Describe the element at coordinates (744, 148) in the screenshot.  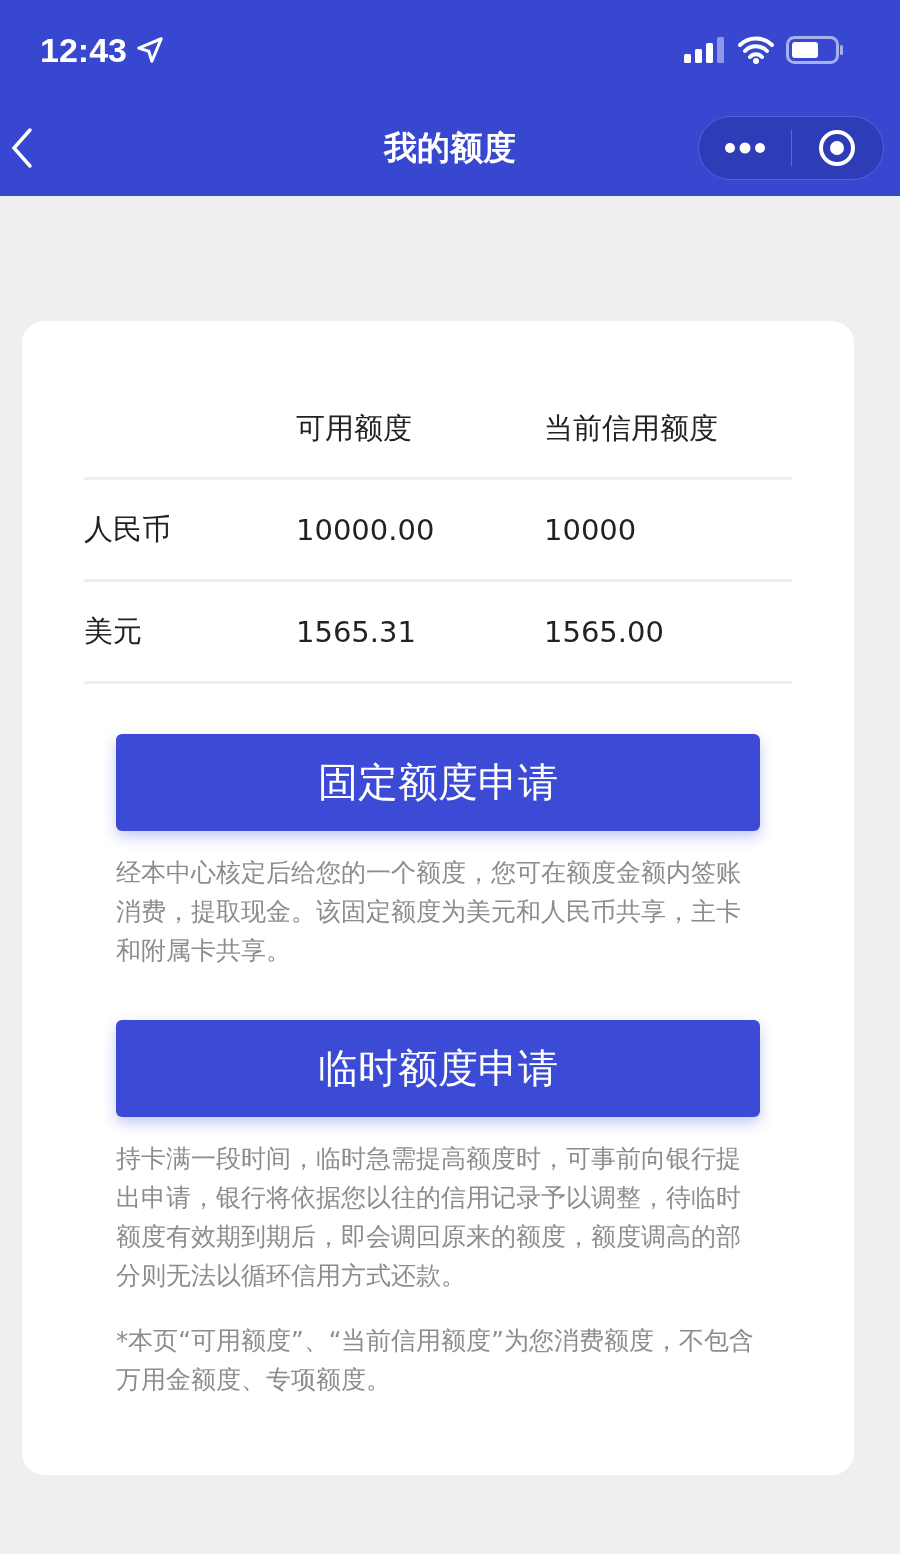
I see `more-icon` at that location.